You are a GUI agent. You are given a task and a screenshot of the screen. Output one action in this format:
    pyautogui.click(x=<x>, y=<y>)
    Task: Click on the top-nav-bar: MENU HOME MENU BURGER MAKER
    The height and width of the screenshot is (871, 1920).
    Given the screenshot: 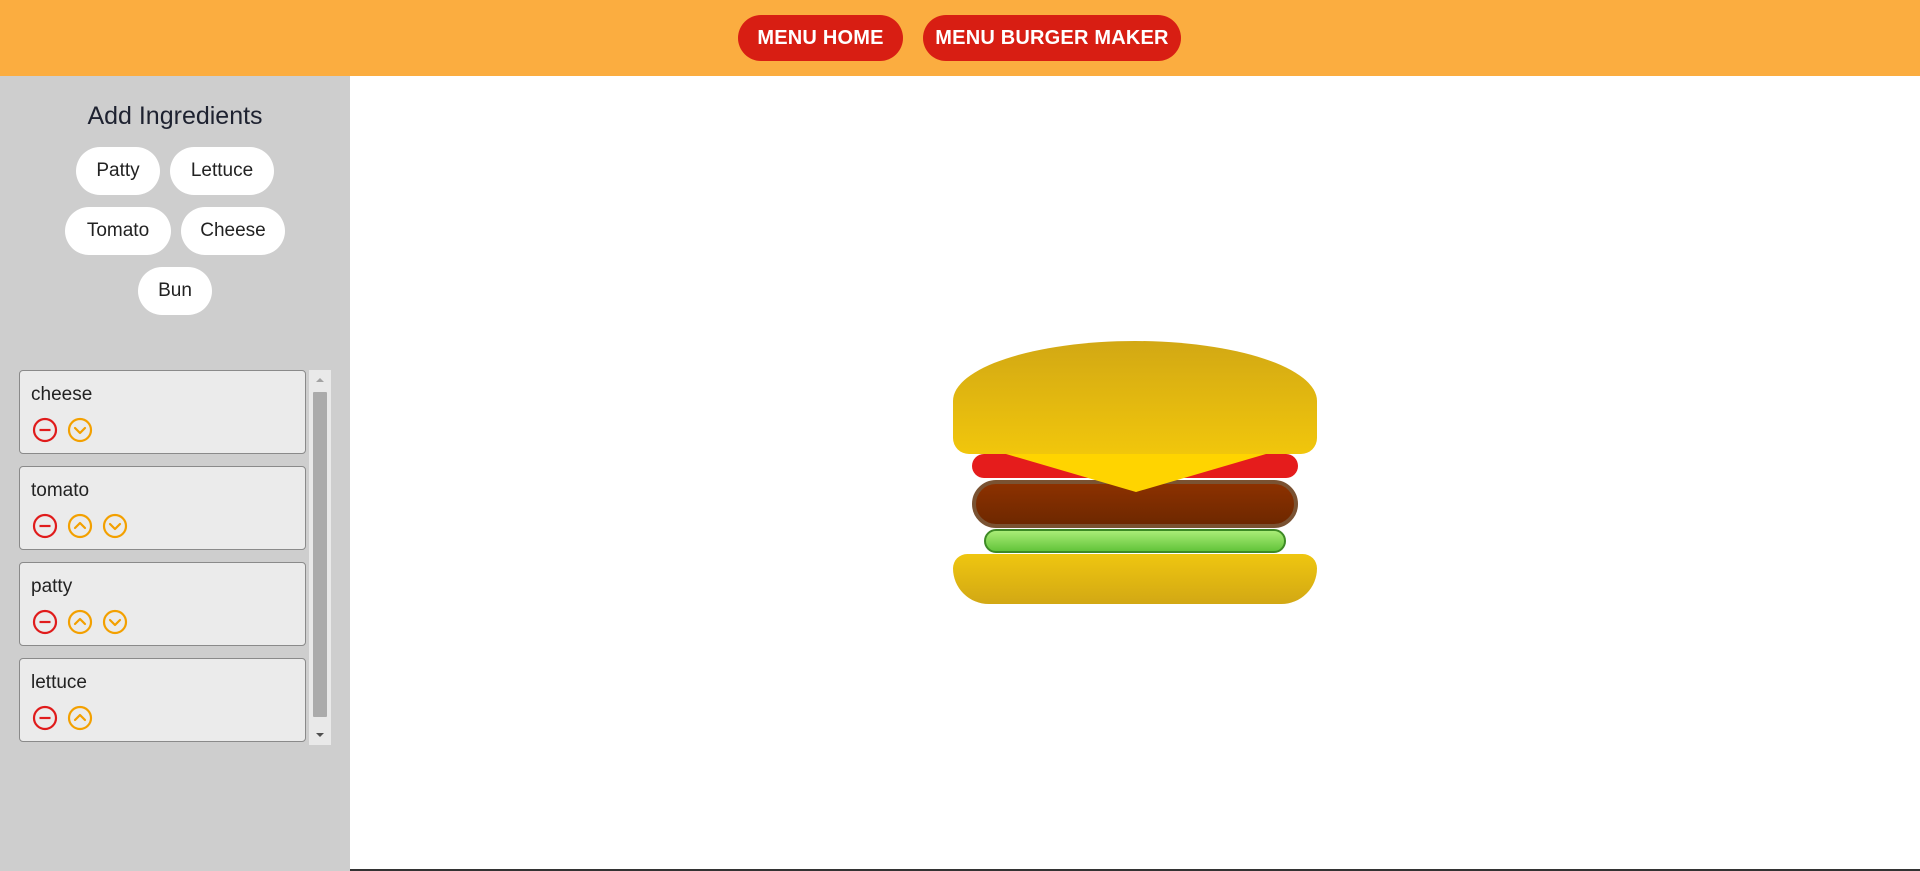 What is the action you would take?
    pyautogui.click(x=960, y=38)
    